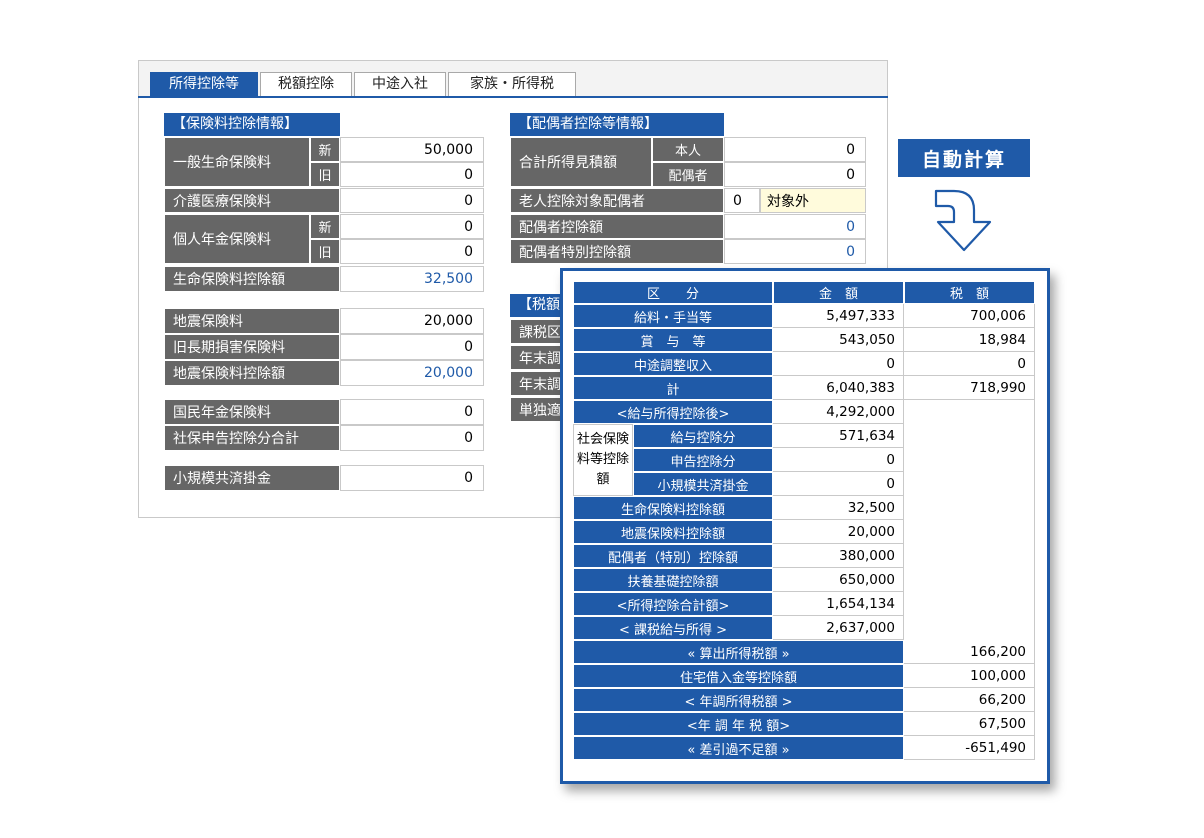 The width and height of the screenshot is (1204, 838). I want to click on spouse-special-value: 0, so click(795, 251).